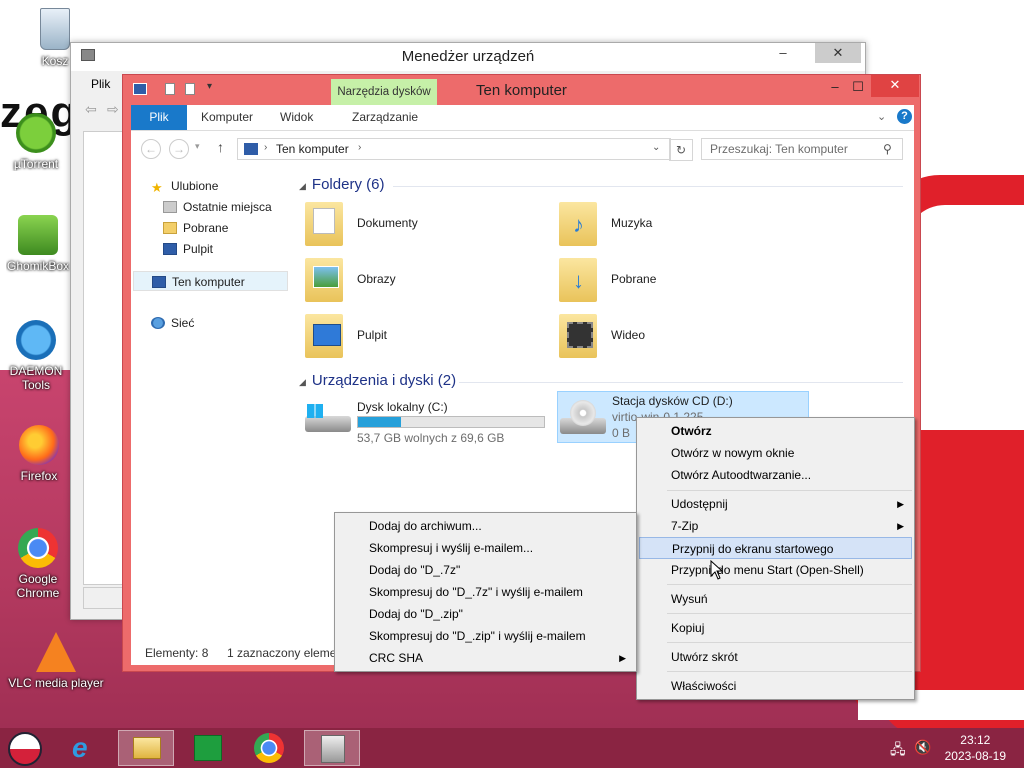  What do you see at coordinates (341, 184) in the screenshot?
I see `group-header-folders: ◢ Foldery (6)` at bounding box center [341, 184].